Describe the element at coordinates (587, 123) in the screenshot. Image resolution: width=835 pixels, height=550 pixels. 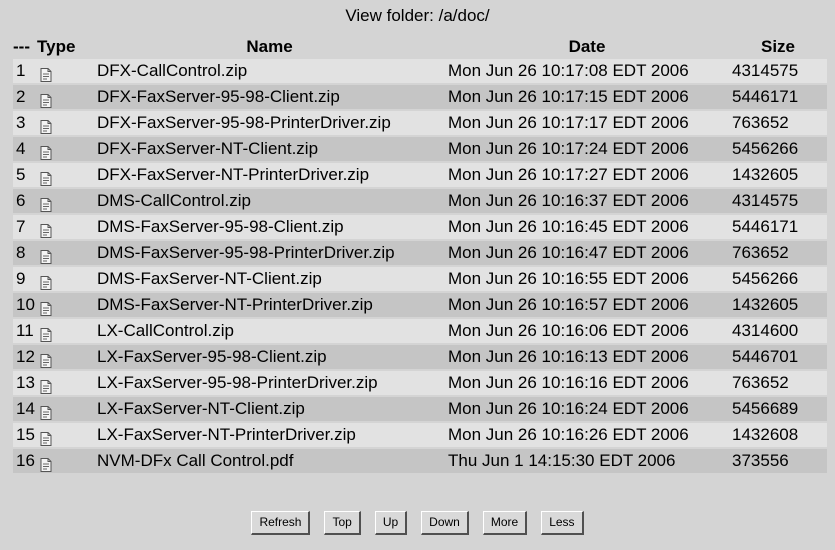
I see `file-date: Mon Jun 26 10:17:17 EDT 2006` at that location.